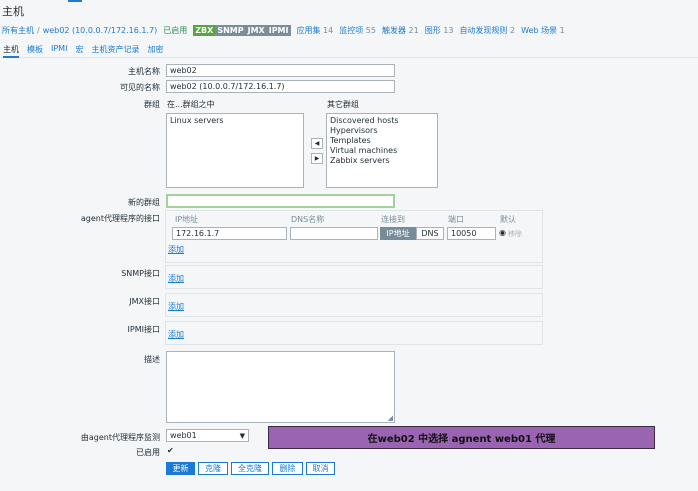 This screenshot has width=698, height=491. Describe the element at coordinates (235, 121) in the screenshot. I see `list-item: Linux servers` at that location.